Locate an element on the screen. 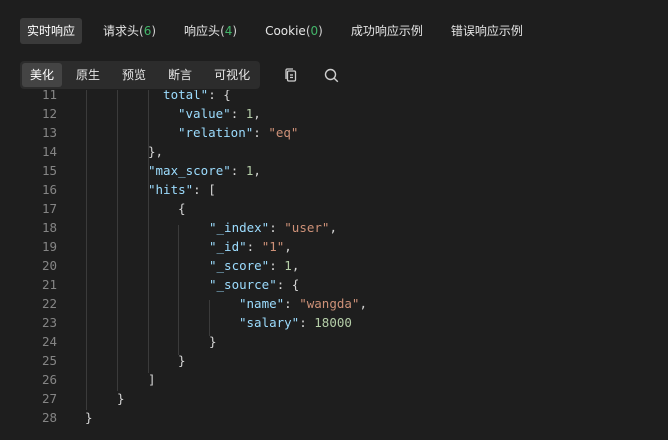  line-number: 20 is located at coordinates (49, 265).